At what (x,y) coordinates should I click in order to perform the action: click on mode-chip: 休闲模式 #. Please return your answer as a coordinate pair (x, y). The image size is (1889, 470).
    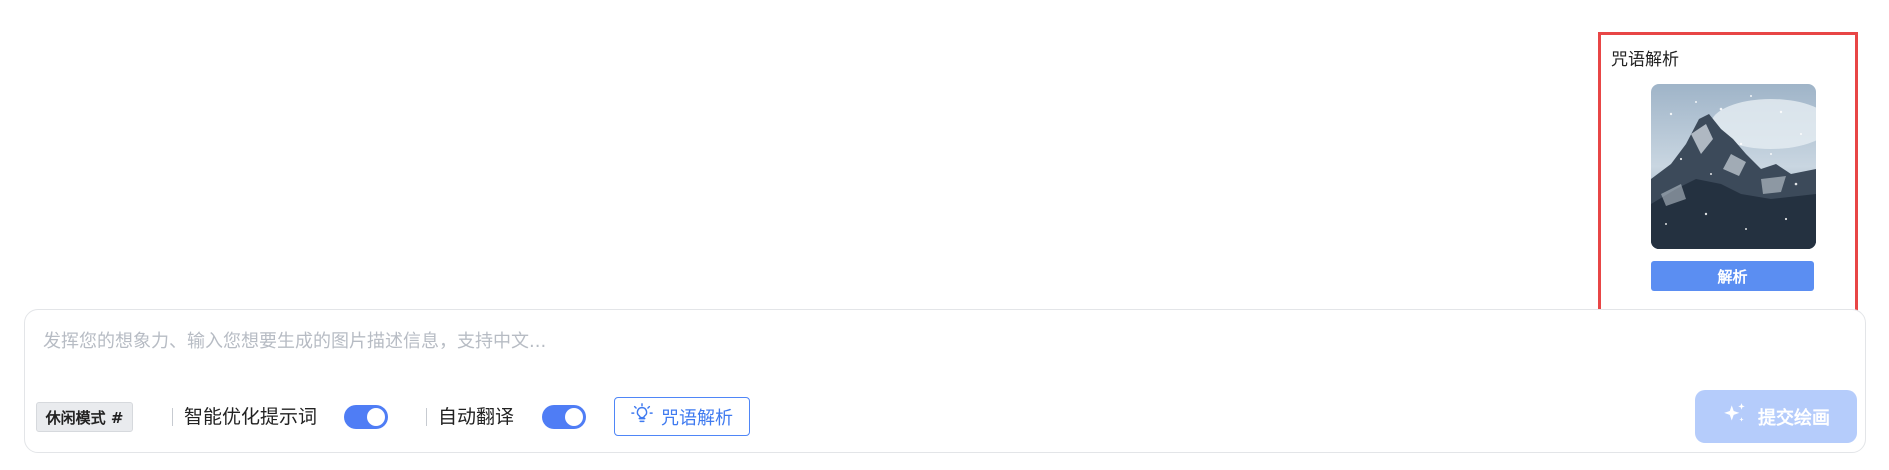
    Looking at the image, I should click on (84, 417).